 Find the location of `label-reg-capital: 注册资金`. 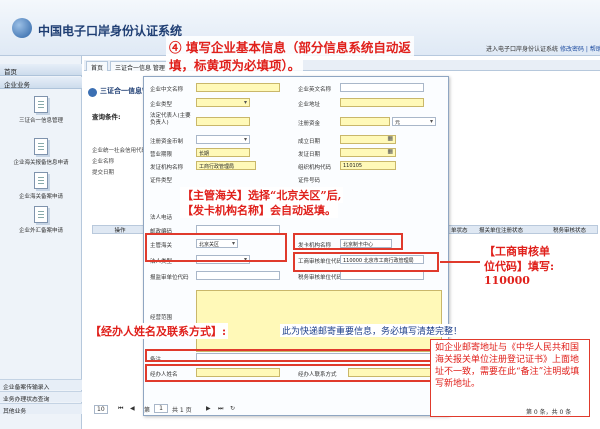

label-reg-capital: 注册资金 is located at coordinates (309, 124).